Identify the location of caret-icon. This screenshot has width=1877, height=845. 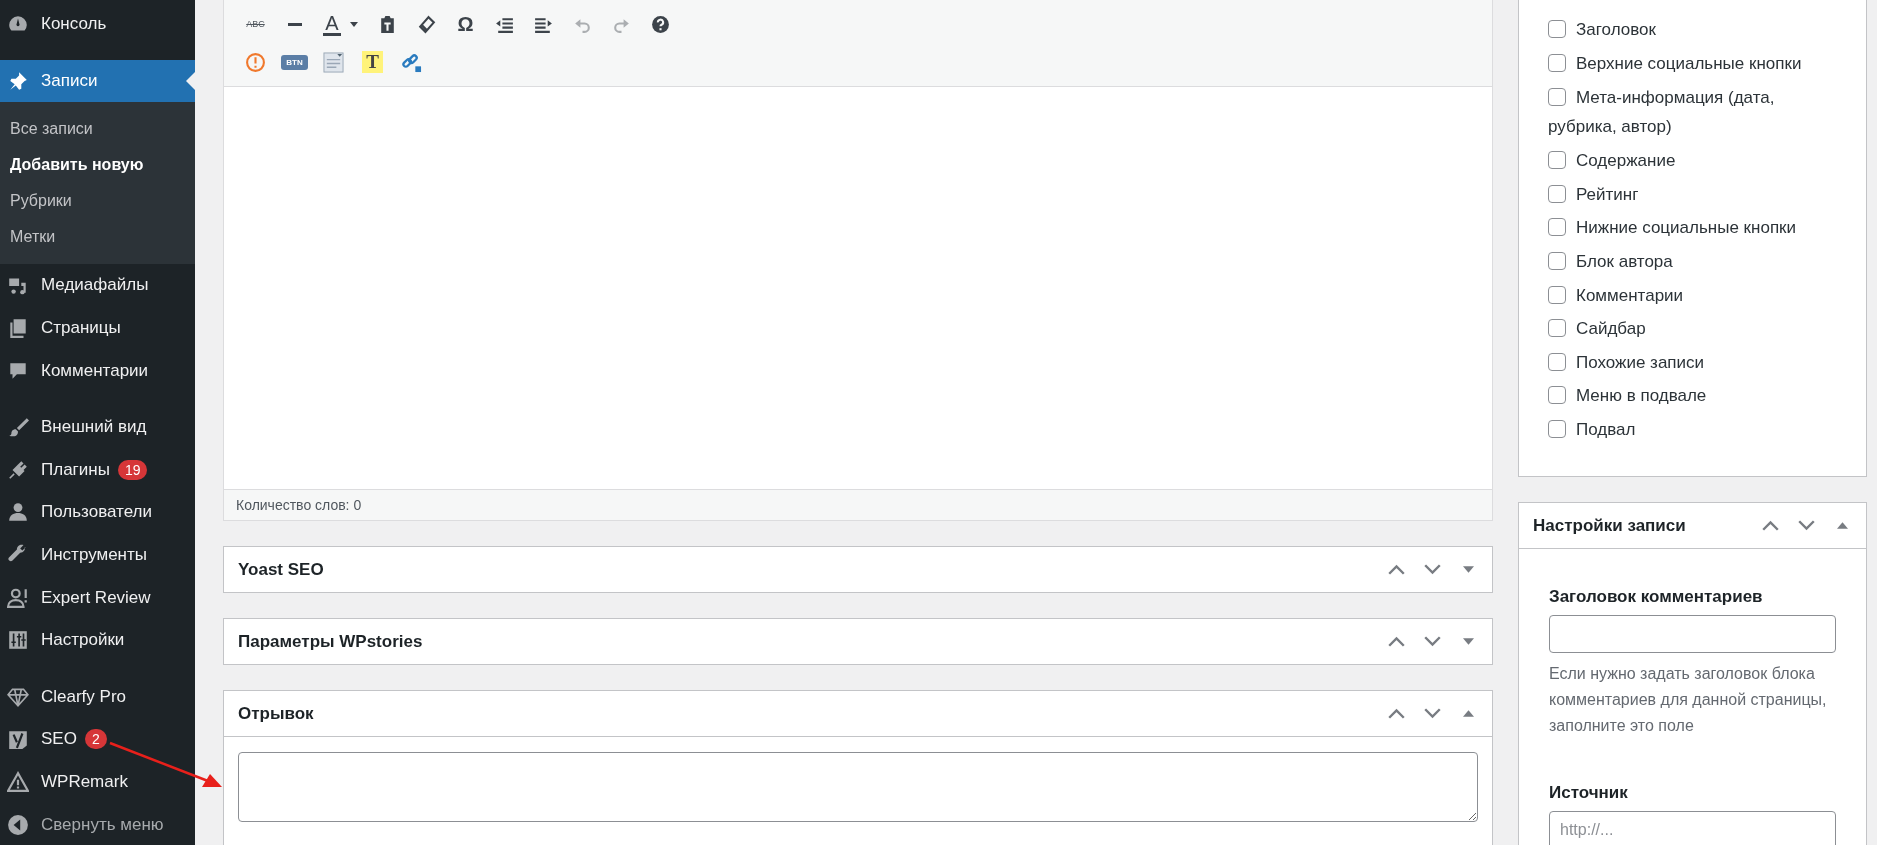
(353, 24).